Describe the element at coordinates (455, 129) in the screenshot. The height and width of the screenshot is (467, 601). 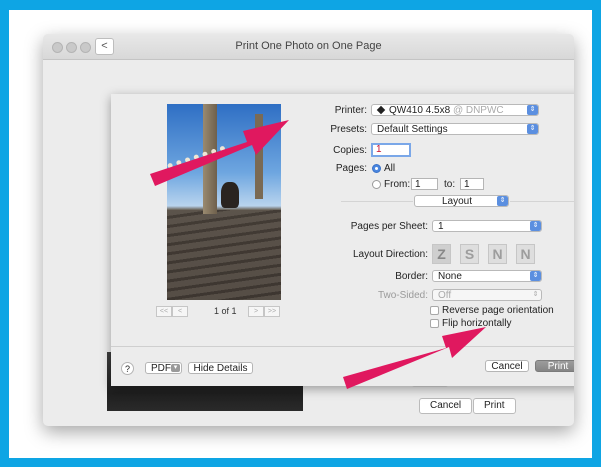
I see `presets-popup: Default Settings ⇕` at that location.